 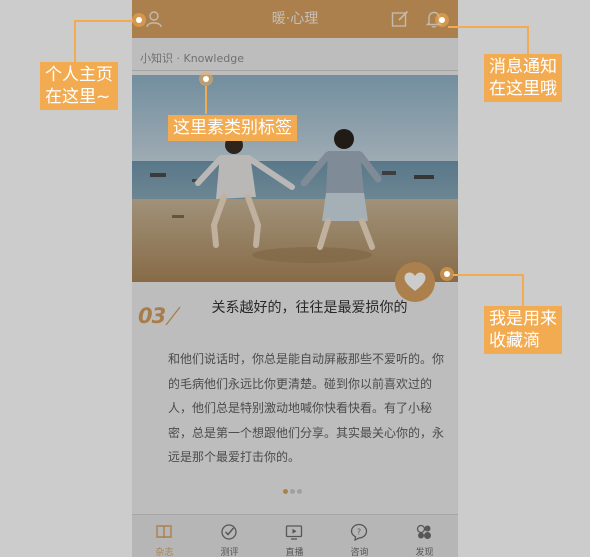 What do you see at coordinates (206, 79) in the screenshot?
I see `category-hotspot-marker` at bounding box center [206, 79].